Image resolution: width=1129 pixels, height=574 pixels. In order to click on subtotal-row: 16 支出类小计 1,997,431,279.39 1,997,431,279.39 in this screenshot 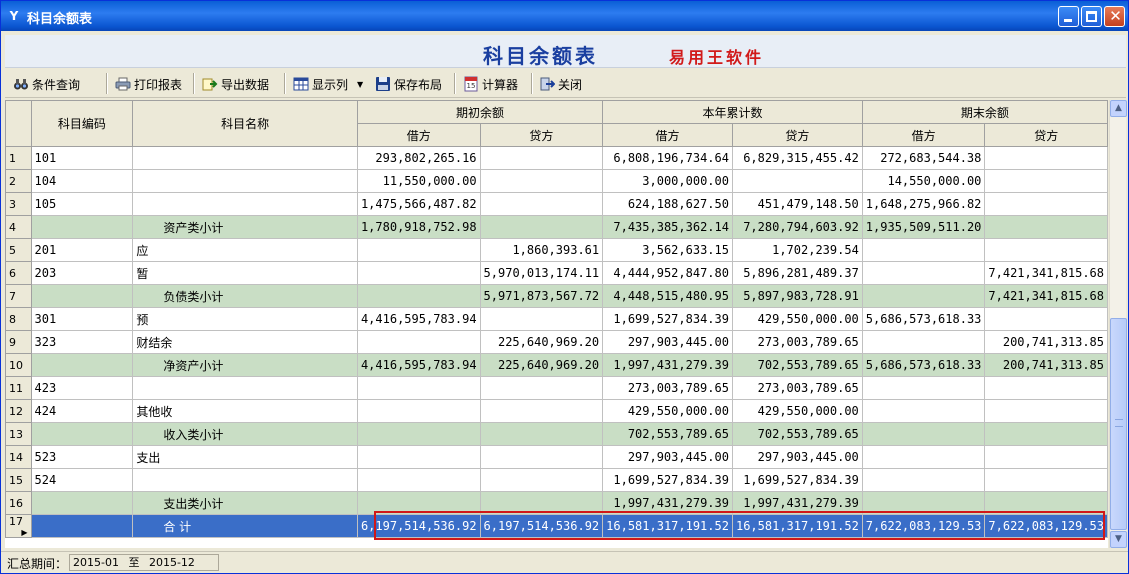, I will do `click(556, 503)`.